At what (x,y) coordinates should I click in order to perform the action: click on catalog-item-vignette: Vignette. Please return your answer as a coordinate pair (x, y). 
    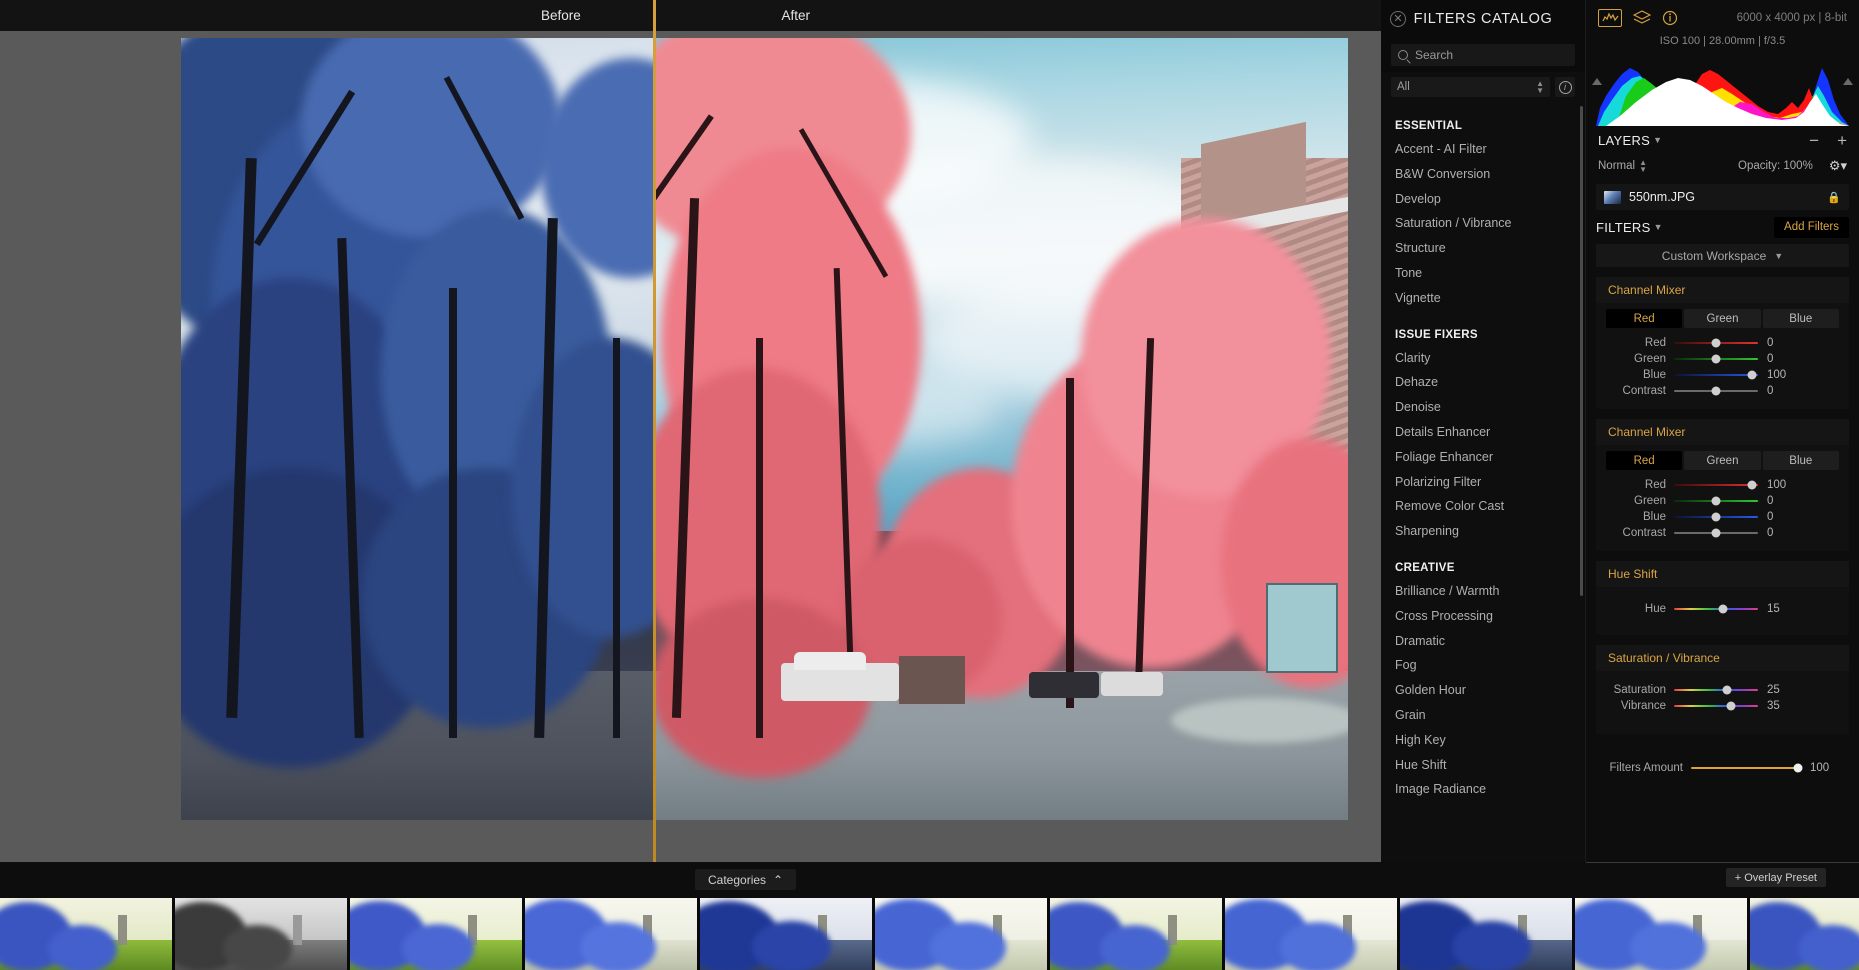
    Looking at the image, I should click on (1490, 298).